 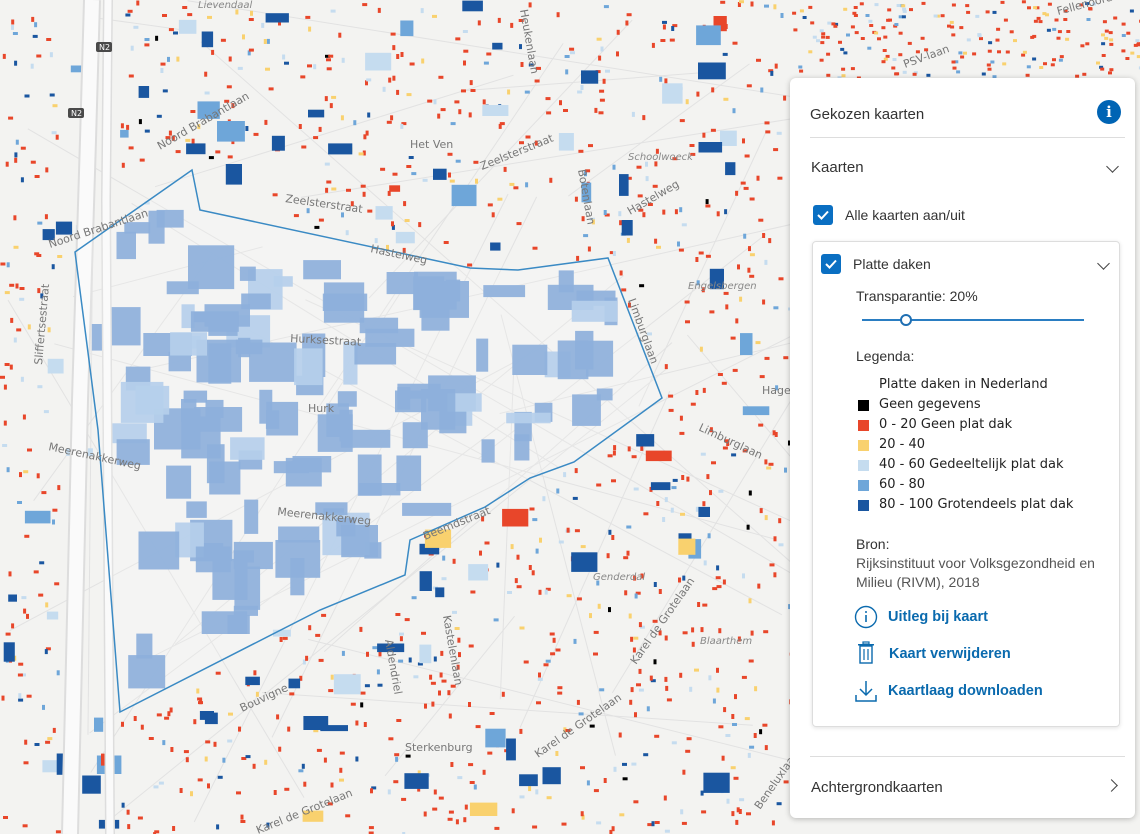 What do you see at coordinates (938, 617) in the screenshot?
I see `explain-map-link: Uitleg bij kaart` at bounding box center [938, 617].